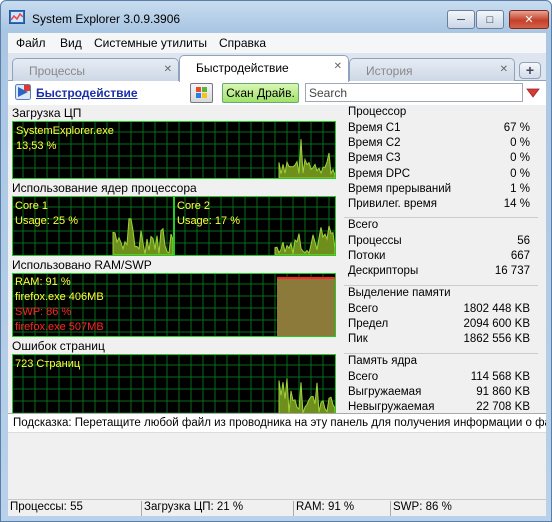 This screenshot has width=552, height=522. I want to click on minimize-icon: ─, so click(461, 19).